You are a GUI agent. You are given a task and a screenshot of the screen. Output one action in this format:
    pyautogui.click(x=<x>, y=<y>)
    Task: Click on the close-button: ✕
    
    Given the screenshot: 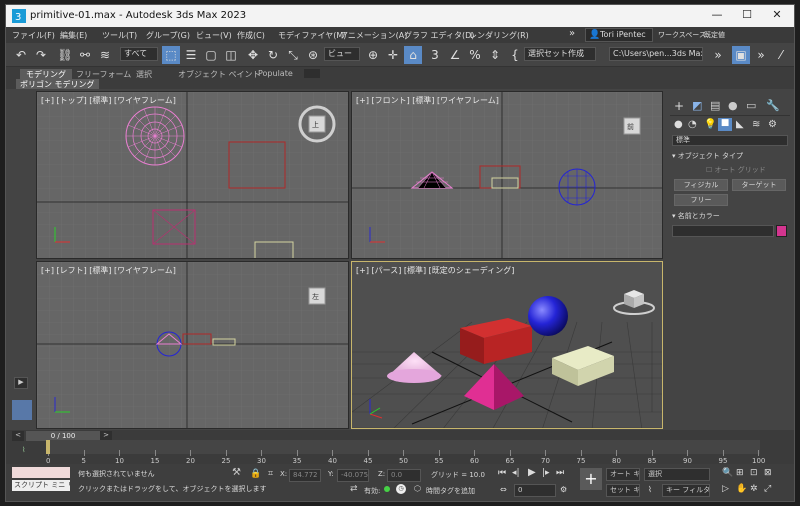 What is the action you would take?
    pyautogui.click(x=777, y=16)
    